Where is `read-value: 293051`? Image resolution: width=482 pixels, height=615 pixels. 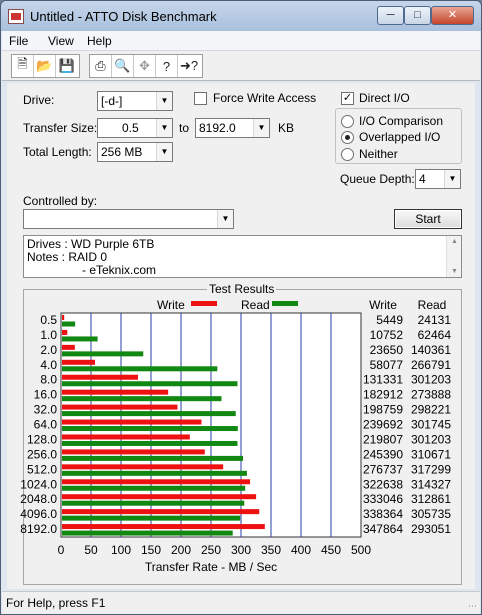
read-value: 293051 is located at coordinates (431, 529).